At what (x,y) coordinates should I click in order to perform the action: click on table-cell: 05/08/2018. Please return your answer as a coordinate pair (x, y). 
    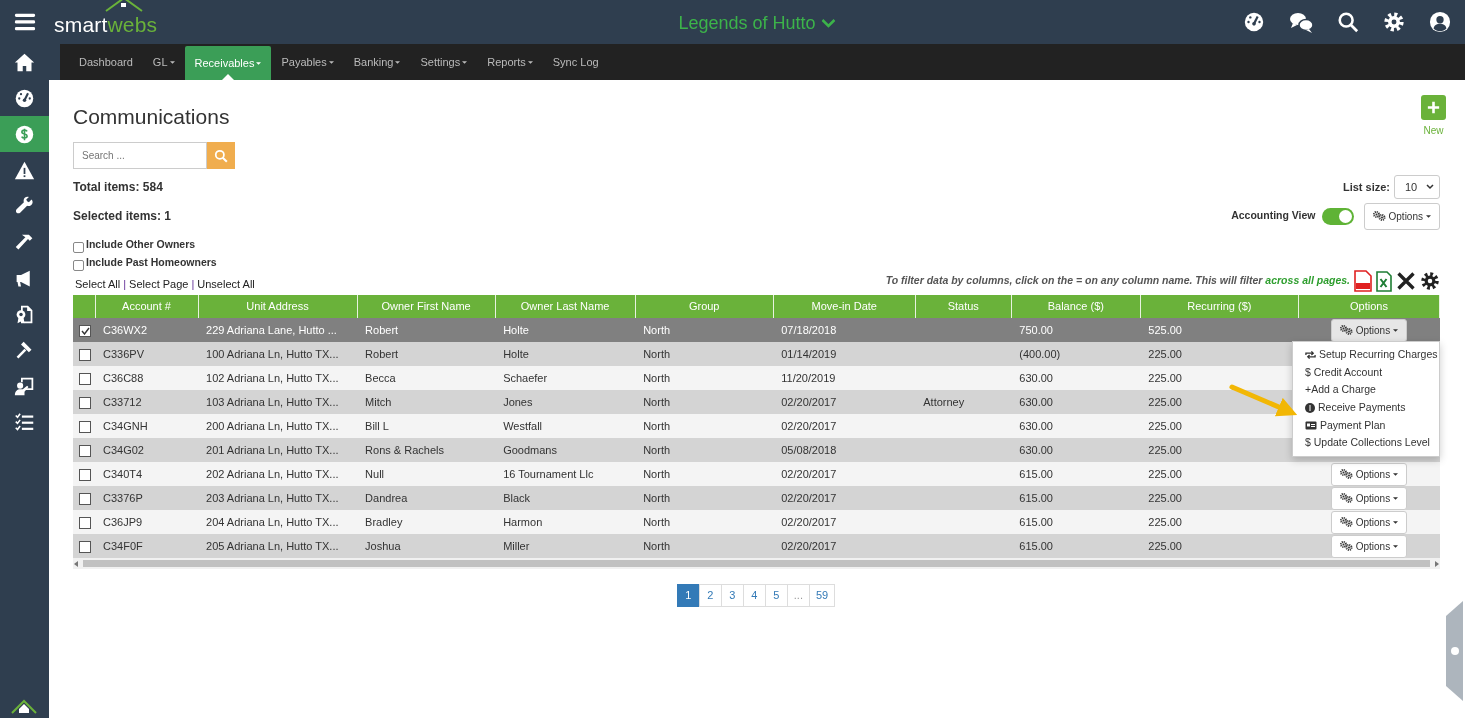
    Looking at the image, I should click on (809, 449).